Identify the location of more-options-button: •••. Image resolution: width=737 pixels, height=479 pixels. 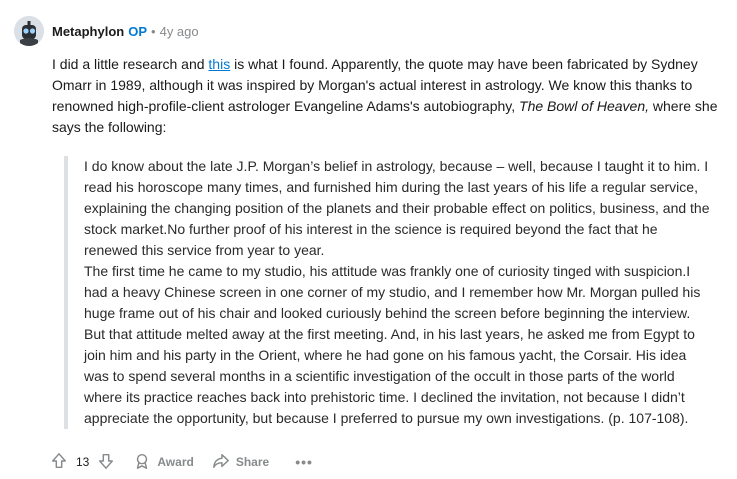
(304, 462).